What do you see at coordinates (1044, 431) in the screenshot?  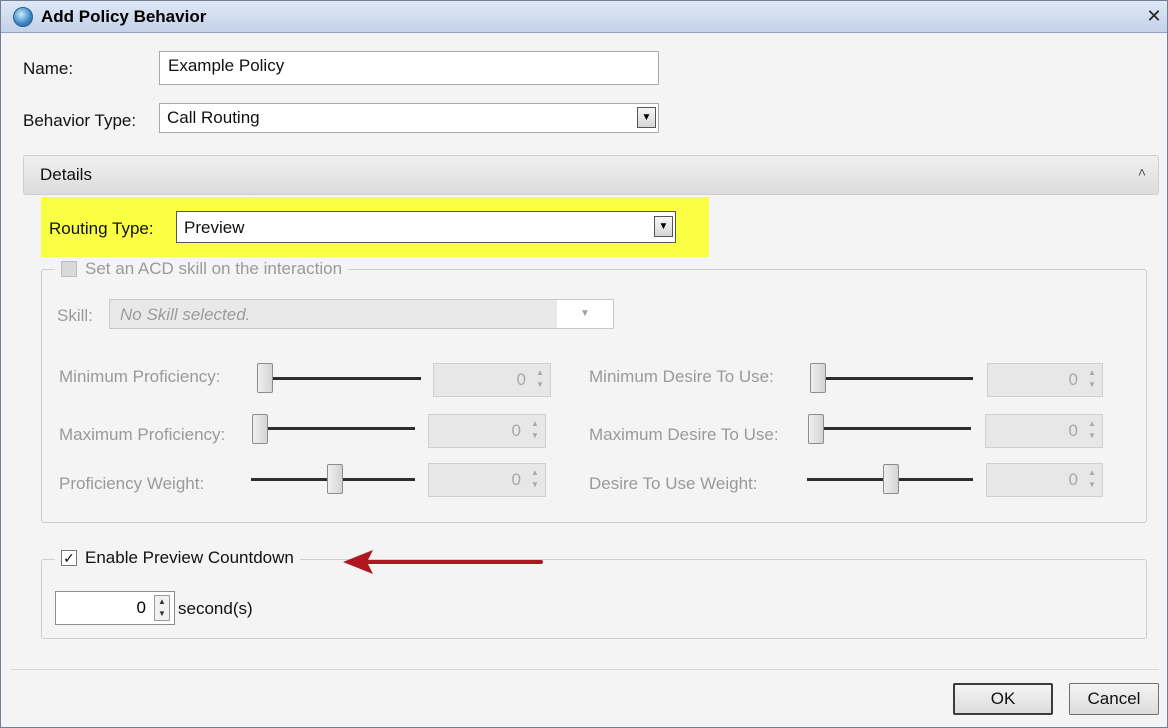 I see `max-desire-spinner: 0 ▲ ▼` at bounding box center [1044, 431].